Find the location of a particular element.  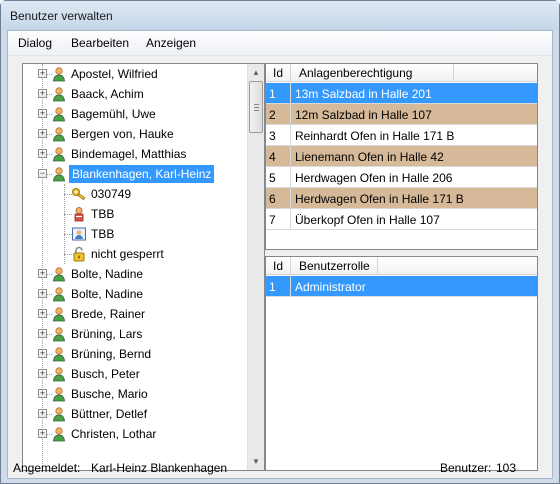

tree-user-label: Brede, Rainer is located at coordinates (108, 314).